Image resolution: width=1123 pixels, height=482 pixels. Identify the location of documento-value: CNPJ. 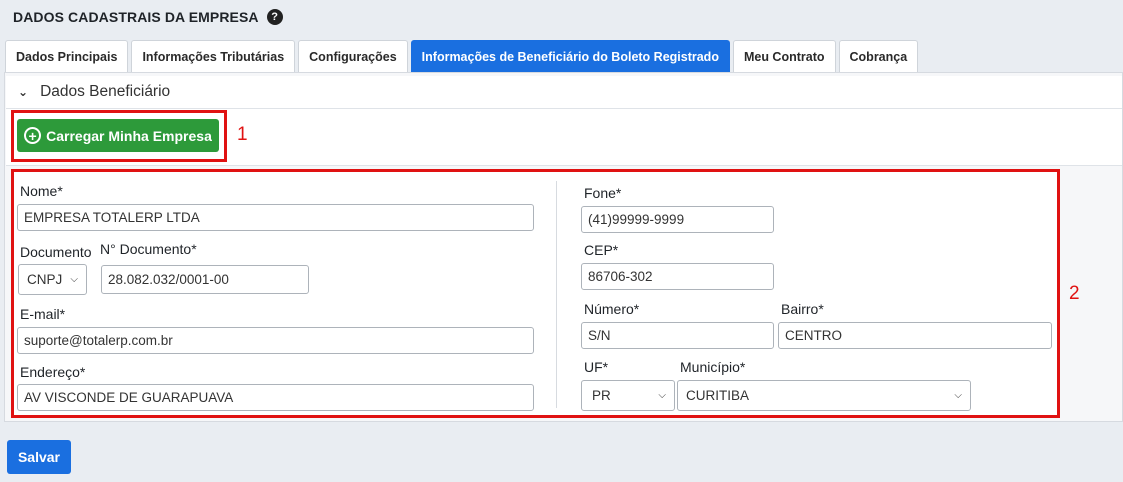
(45, 279).